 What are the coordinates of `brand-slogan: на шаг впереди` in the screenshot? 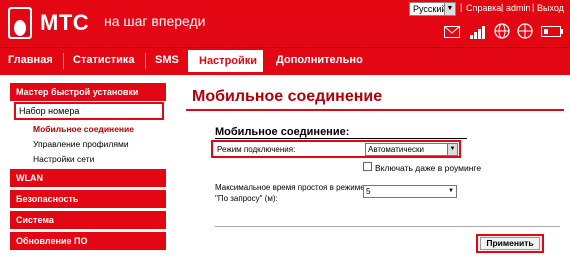 It's located at (155, 21).